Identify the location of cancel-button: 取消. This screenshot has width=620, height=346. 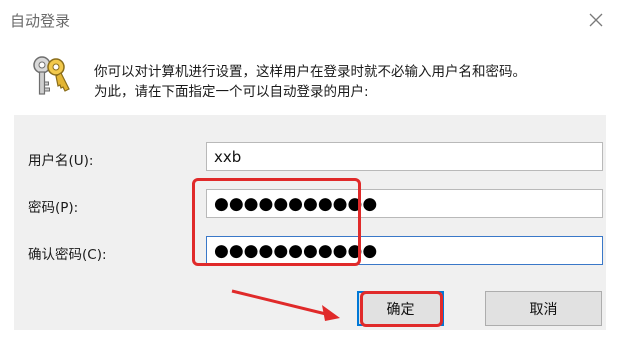
(543, 308).